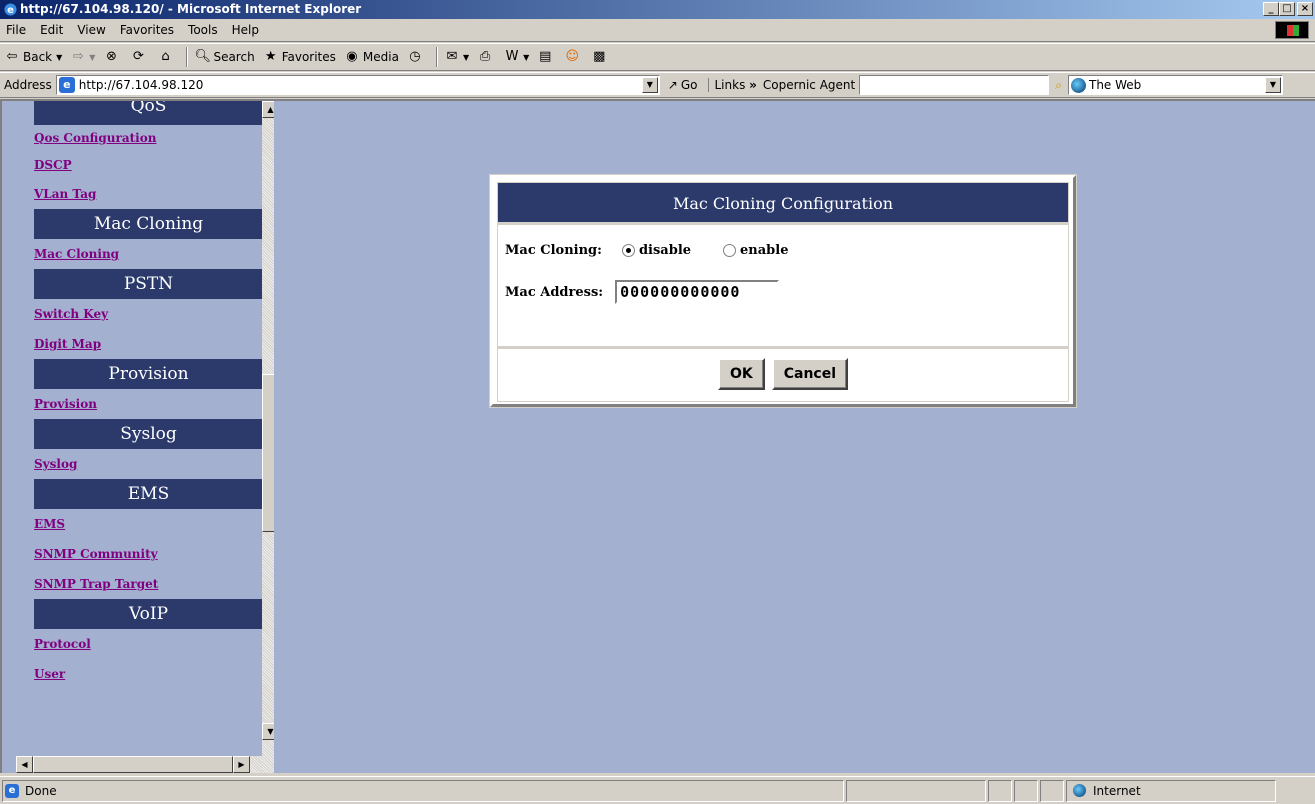 The height and width of the screenshot is (804, 1315). Describe the element at coordinates (28, 85) in the screenshot. I see `address-label: Address` at that location.